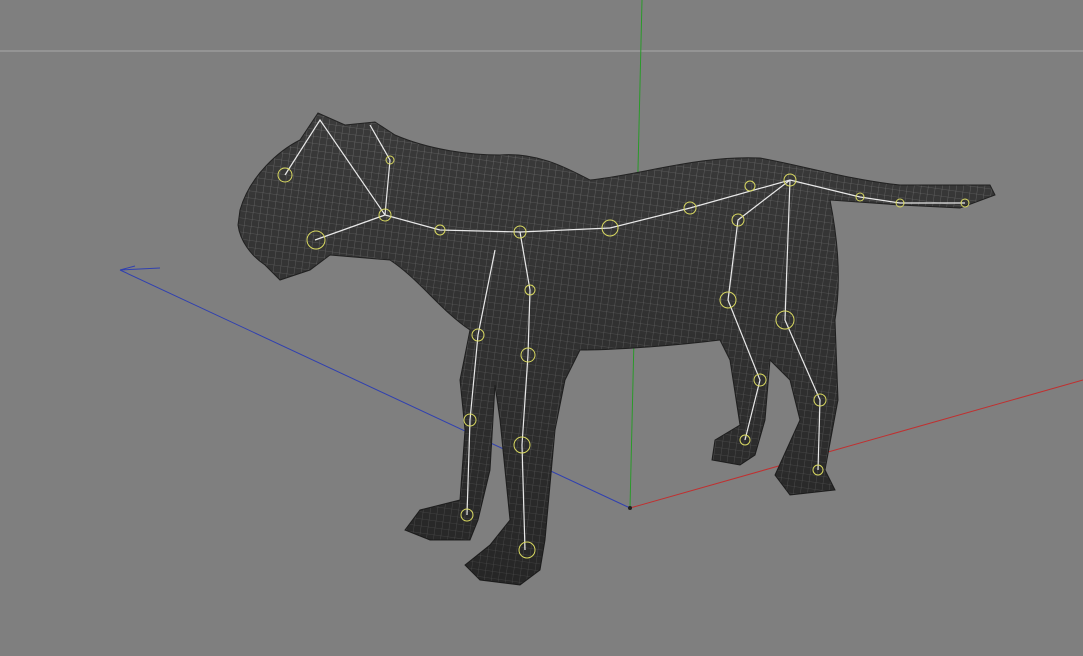 This screenshot has height=656, width=1083. Describe the element at coordinates (140, 268) in the screenshot. I see `z-axis-arrow-icon` at that location.